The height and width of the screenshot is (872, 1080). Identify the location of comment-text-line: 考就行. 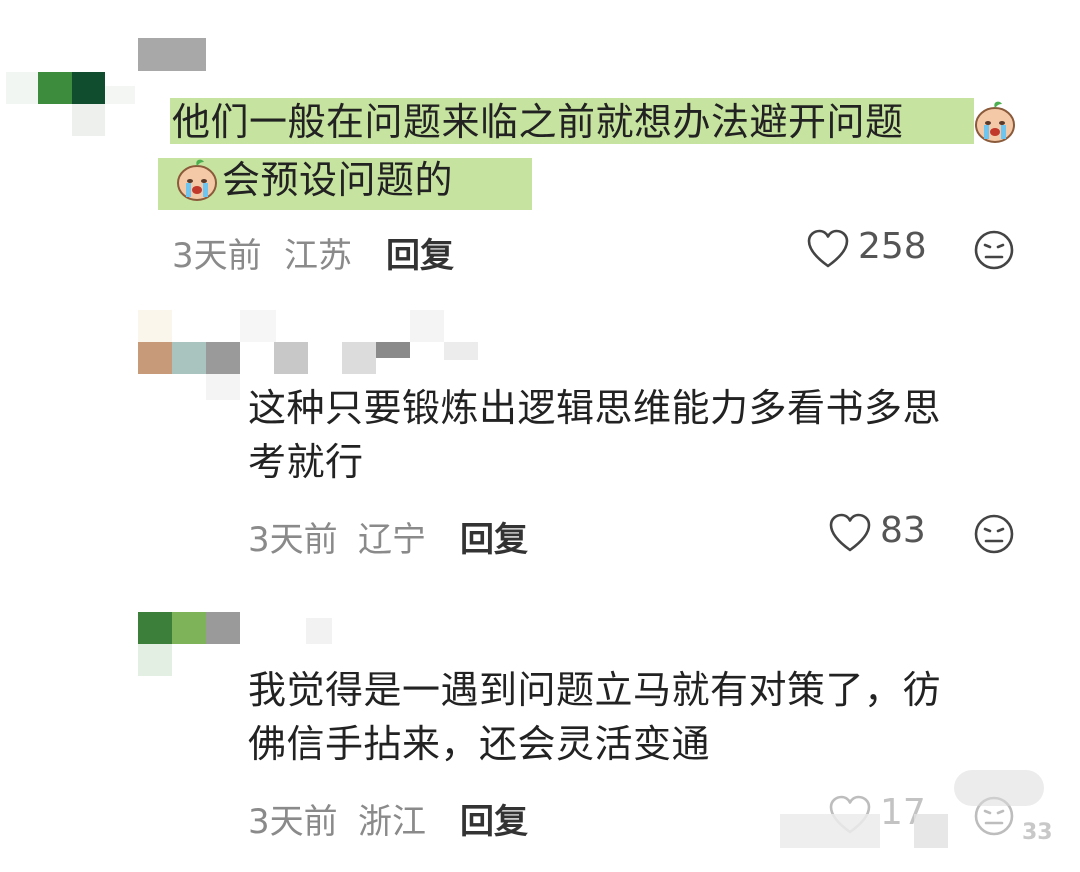
(306, 462).